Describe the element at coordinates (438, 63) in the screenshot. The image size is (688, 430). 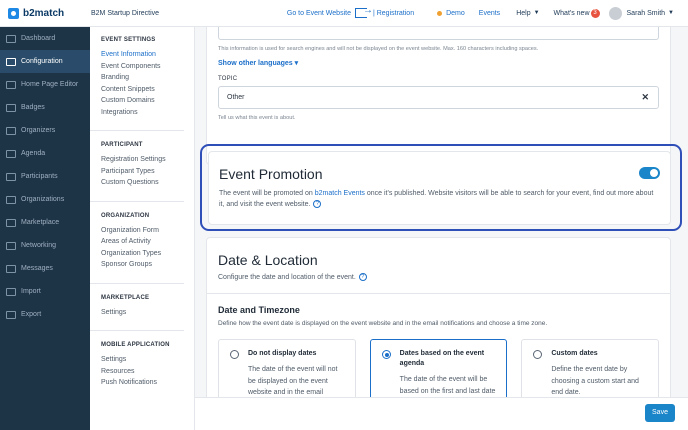
I see `show-other-languages-link: Show other languages ▾` at that location.